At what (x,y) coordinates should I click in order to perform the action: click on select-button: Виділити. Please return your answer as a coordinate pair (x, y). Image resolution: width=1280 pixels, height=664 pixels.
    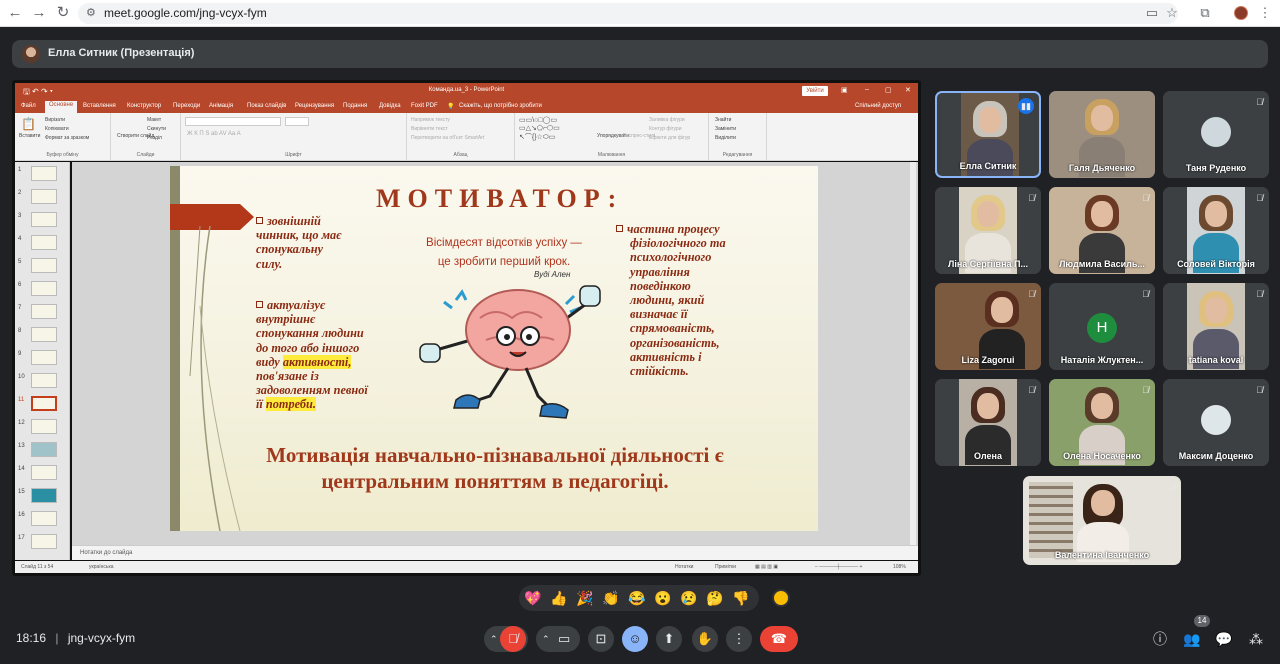
    Looking at the image, I should click on (725, 138).